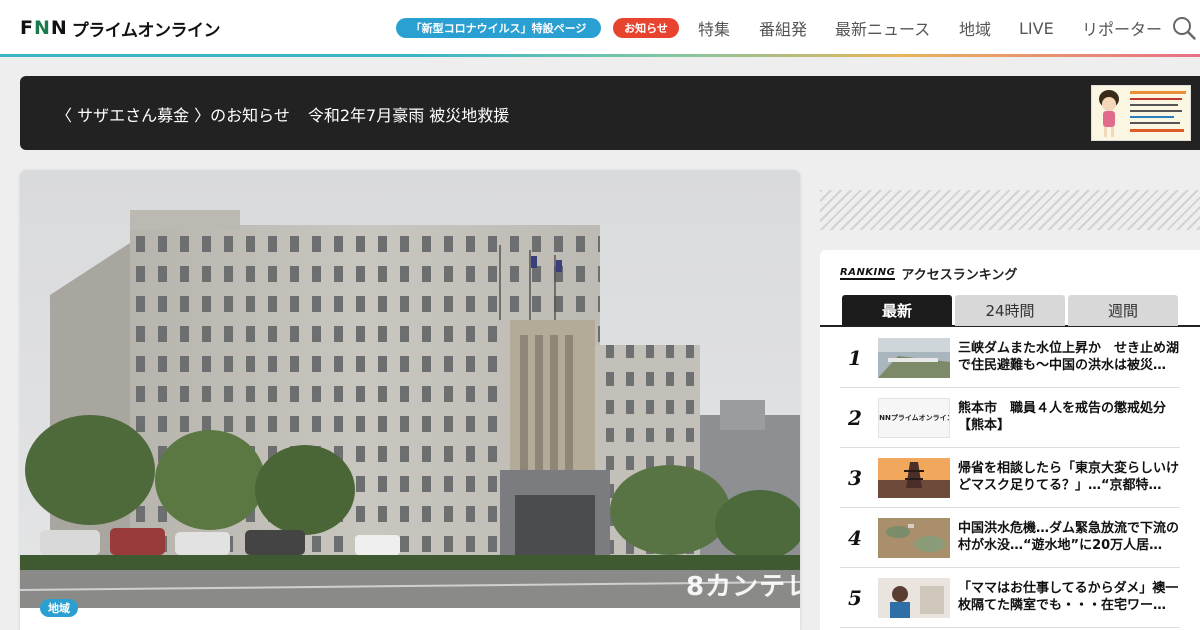  I want to click on nav-region: 地域, so click(975, 28).